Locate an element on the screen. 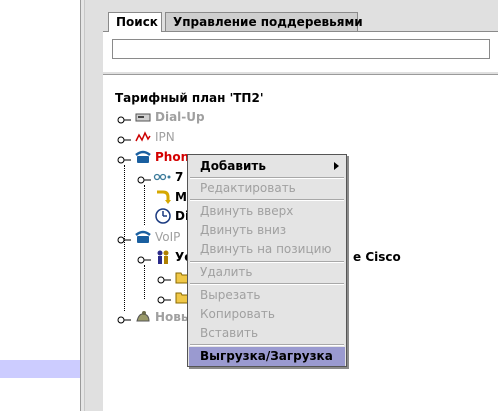 The height and width of the screenshot is (412, 498). menu-item-label: Добавить is located at coordinates (233, 166).